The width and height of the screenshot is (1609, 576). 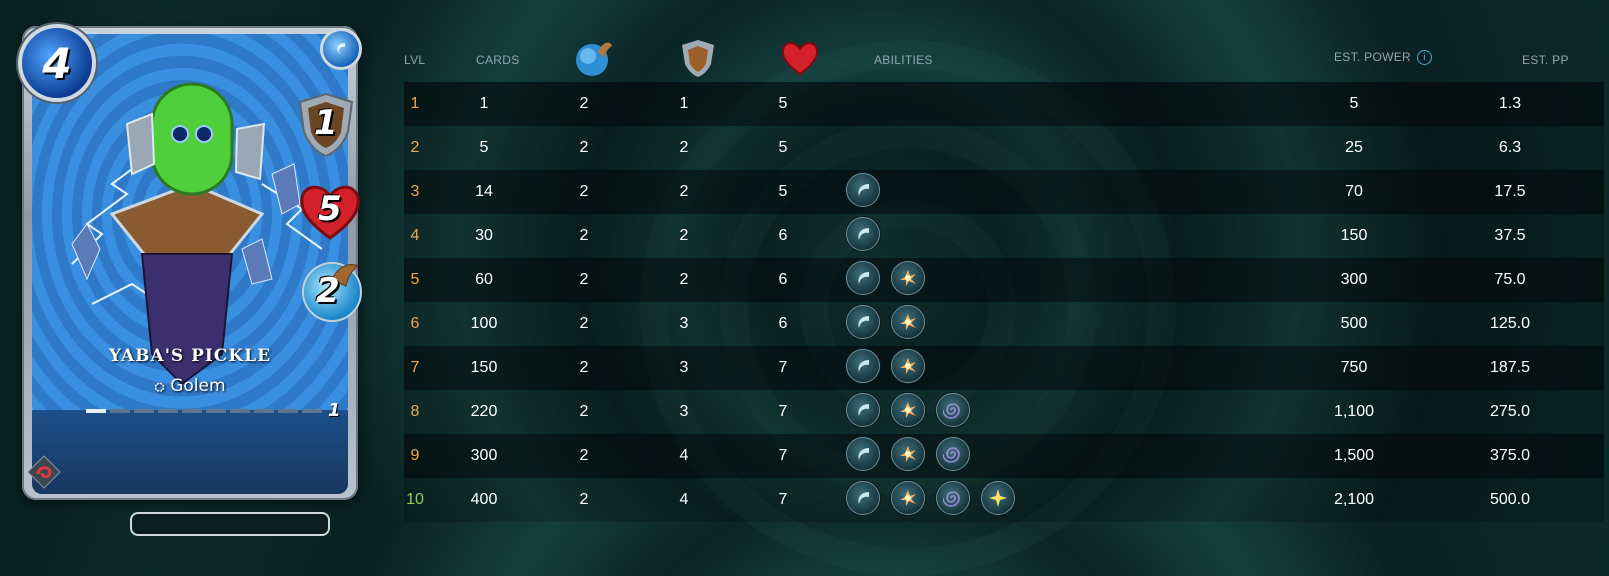 I want to click on row-cards: 60, so click(x=484, y=279).